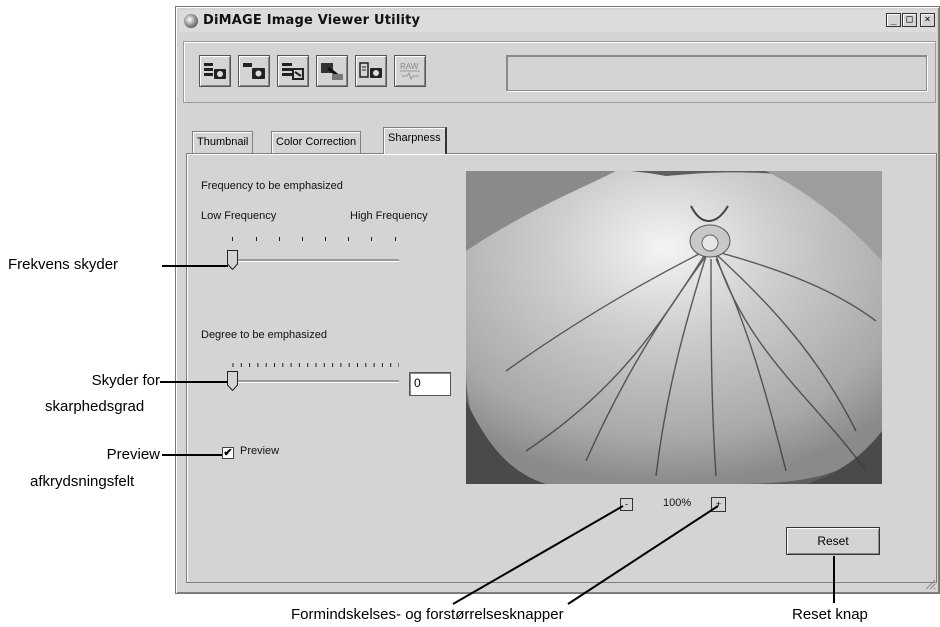 Image resolution: width=940 pixels, height=627 pixels. I want to click on callout-lines-svg, so click(643, 555).